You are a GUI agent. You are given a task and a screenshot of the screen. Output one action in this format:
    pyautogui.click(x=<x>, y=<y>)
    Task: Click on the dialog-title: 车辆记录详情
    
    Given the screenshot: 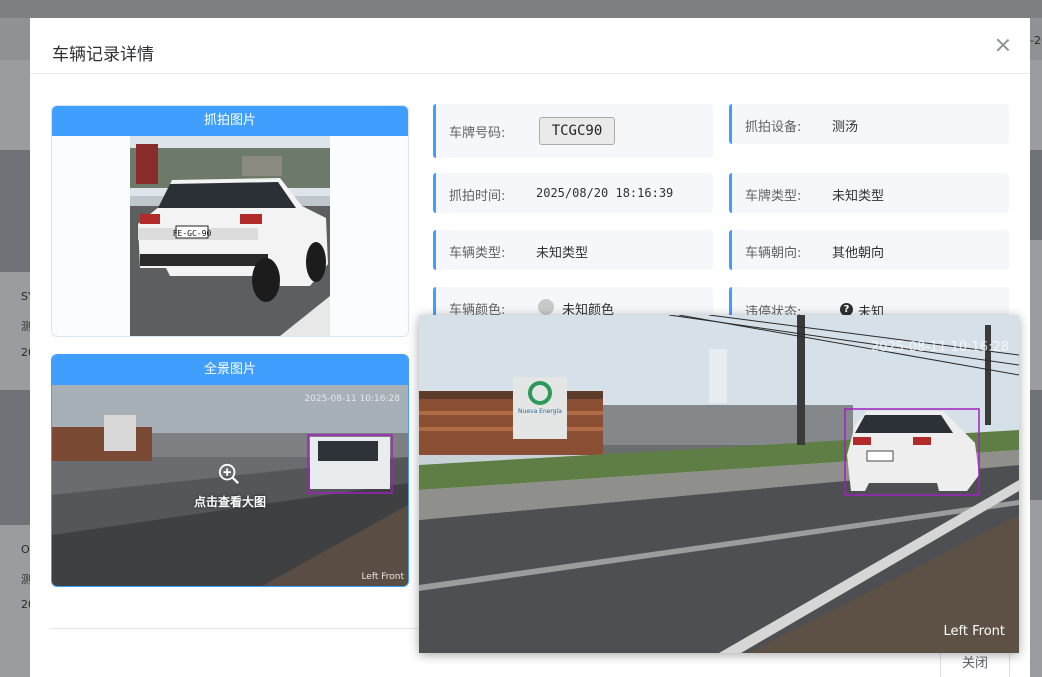 What is the action you would take?
    pyautogui.click(x=103, y=55)
    